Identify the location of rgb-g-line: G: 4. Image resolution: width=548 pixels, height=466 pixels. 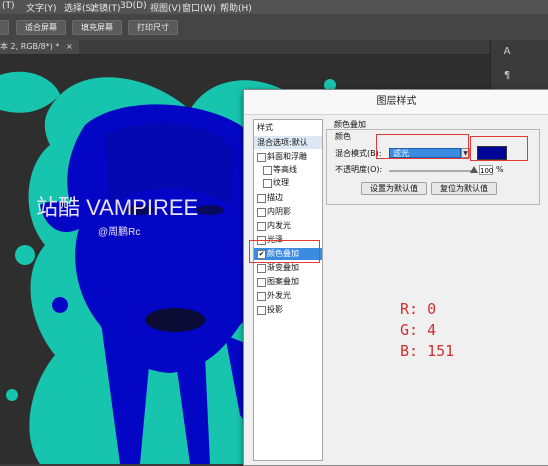
(418, 330).